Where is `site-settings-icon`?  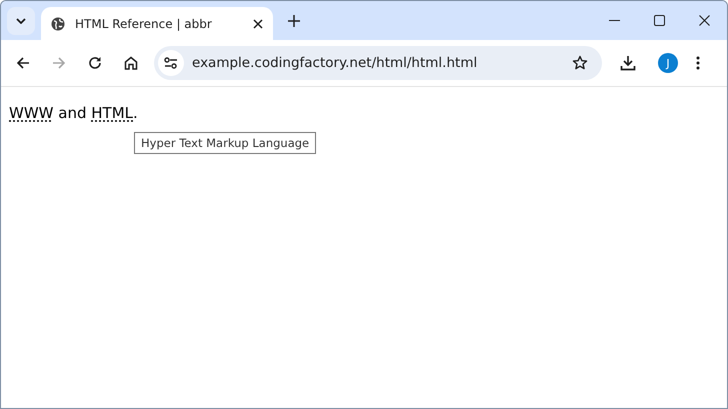 site-settings-icon is located at coordinates (171, 63).